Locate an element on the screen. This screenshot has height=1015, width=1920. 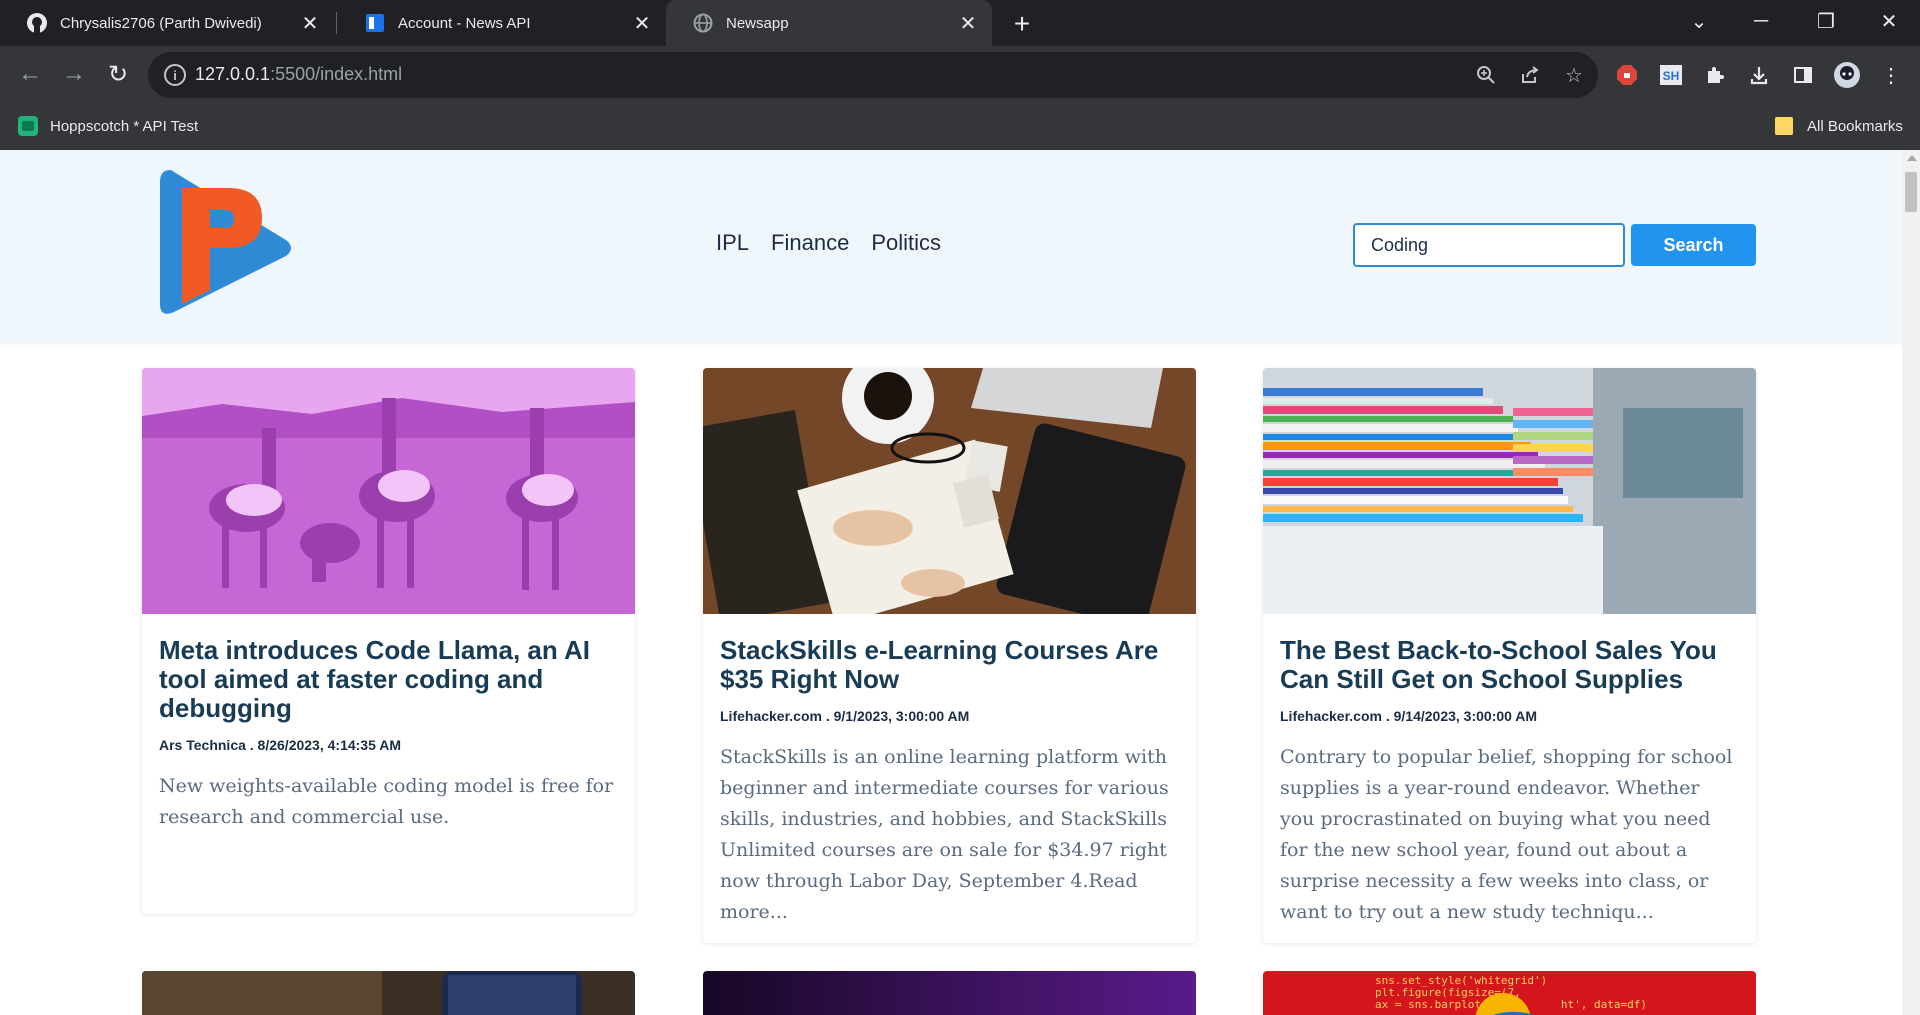
bookmark-label: All Bookmarks is located at coordinates (1855, 126).